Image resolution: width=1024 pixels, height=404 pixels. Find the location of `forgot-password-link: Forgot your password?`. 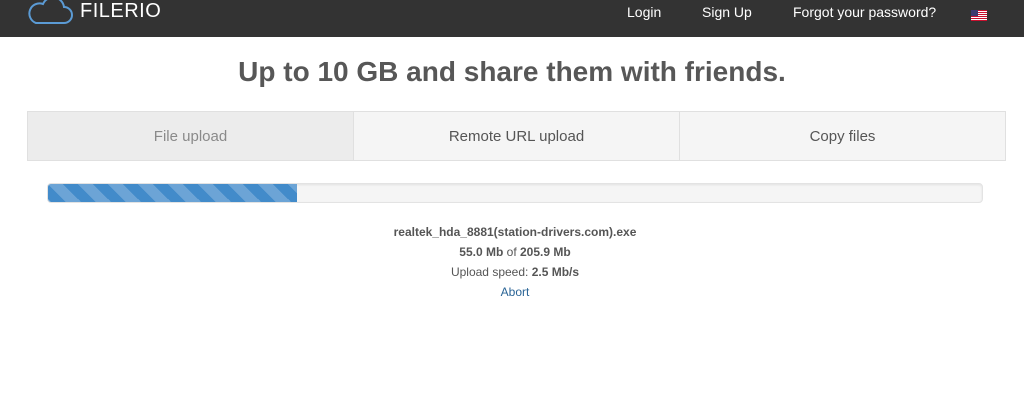

forgot-password-link: Forgot your password? is located at coordinates (864, 12).